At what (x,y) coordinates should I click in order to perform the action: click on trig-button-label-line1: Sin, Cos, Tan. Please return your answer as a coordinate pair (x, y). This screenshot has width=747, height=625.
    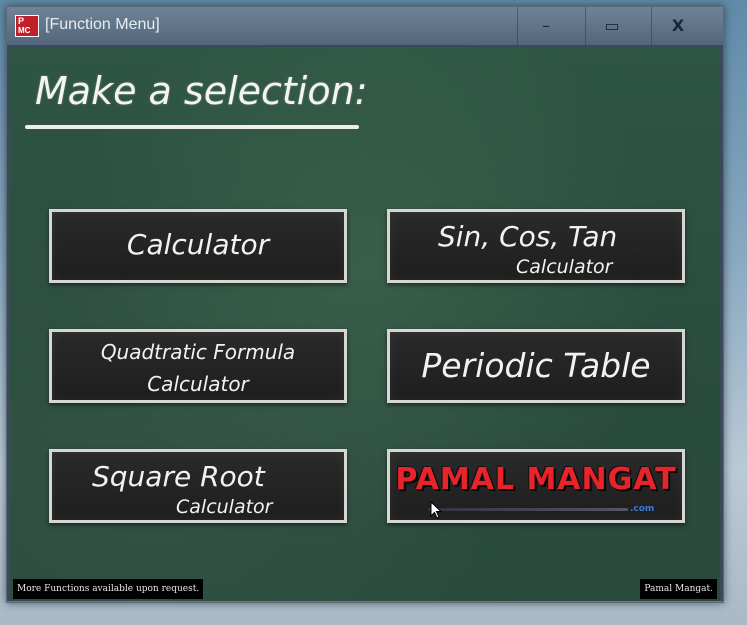
    Looking at the image, I should click on (528, 236).